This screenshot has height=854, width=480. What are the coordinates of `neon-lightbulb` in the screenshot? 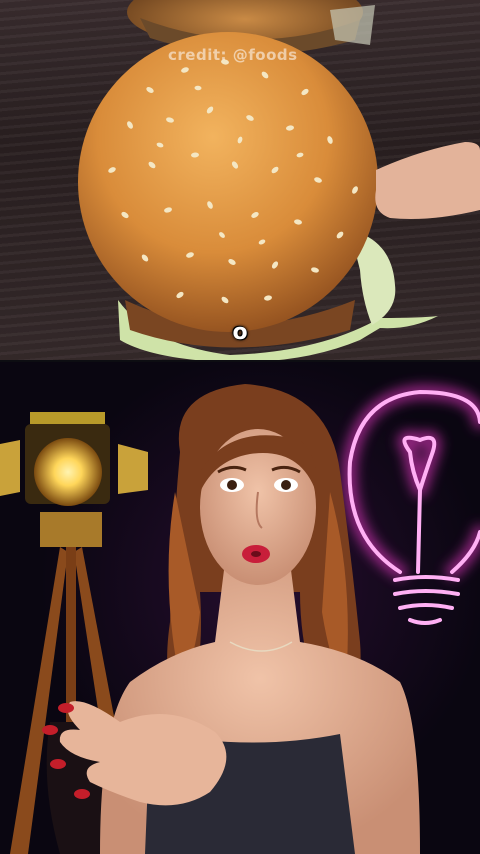 It's located at (411, 505).